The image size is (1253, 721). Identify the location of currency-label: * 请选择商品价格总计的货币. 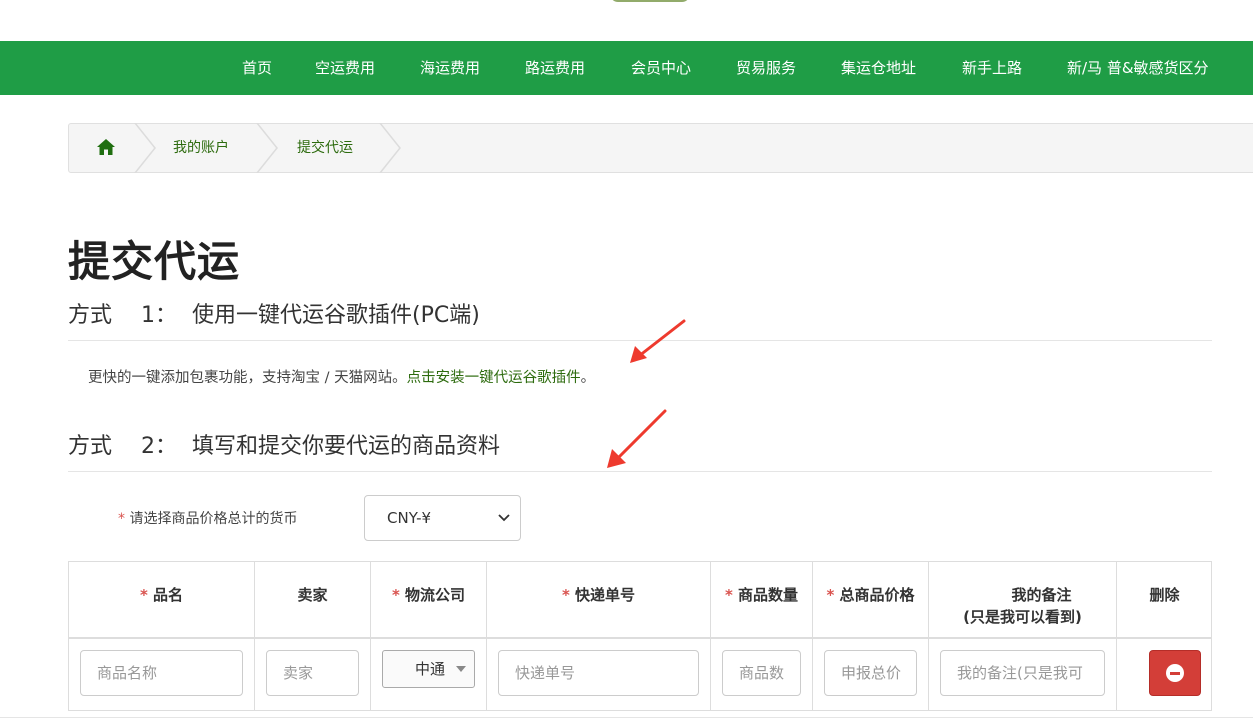
(207, 518).